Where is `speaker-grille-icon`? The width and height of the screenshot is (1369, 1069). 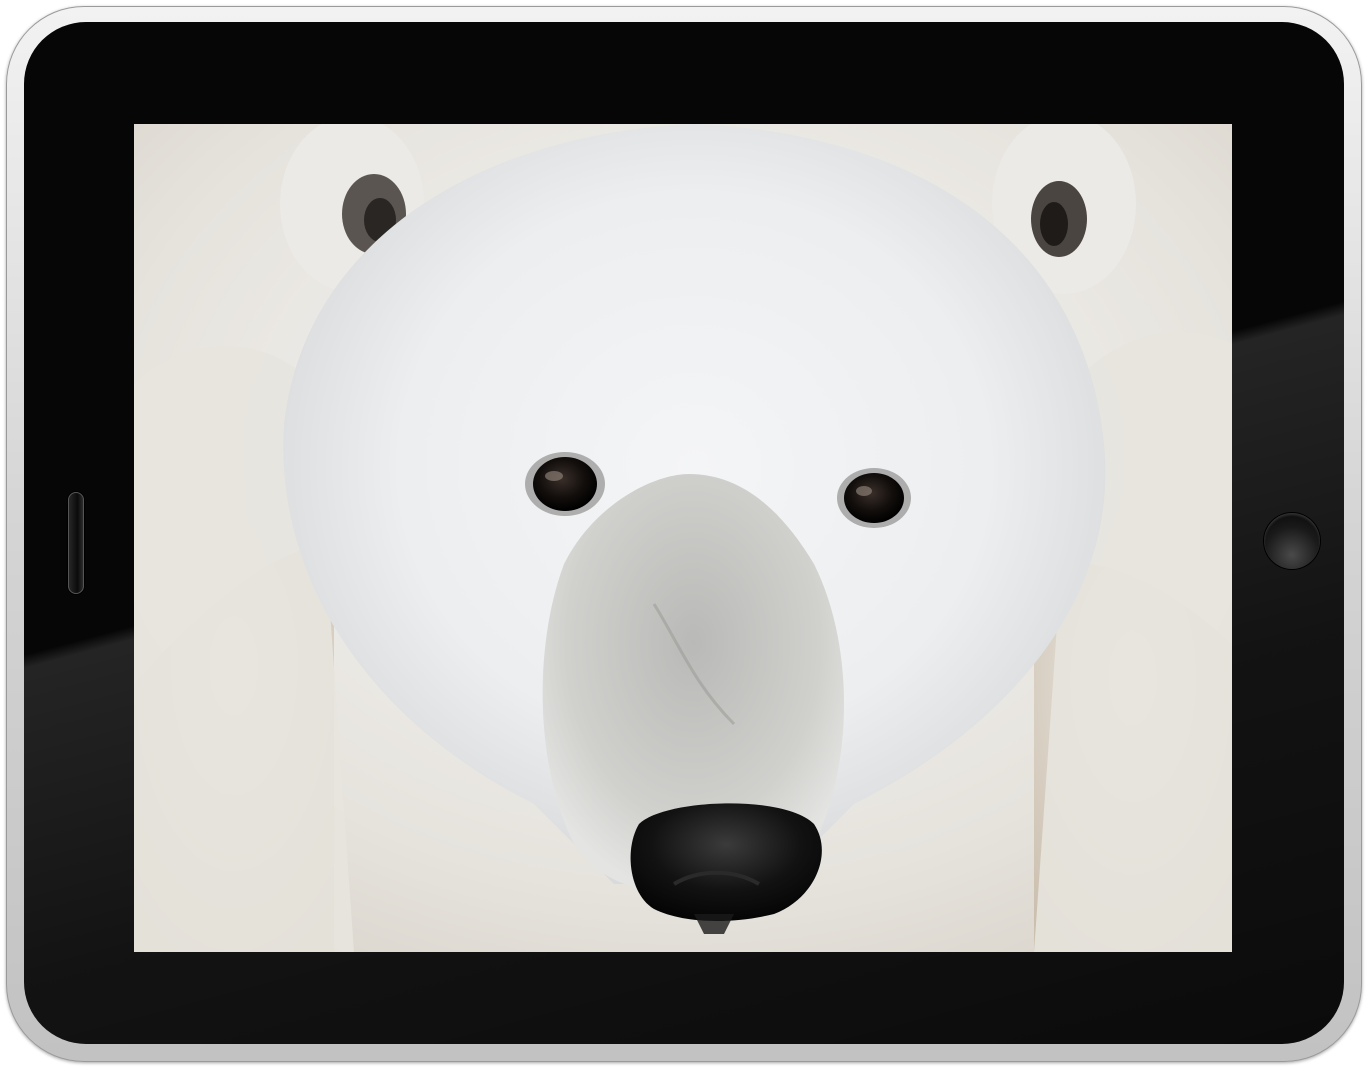 speaker-grille-icon is located at coordinates (76, 543).